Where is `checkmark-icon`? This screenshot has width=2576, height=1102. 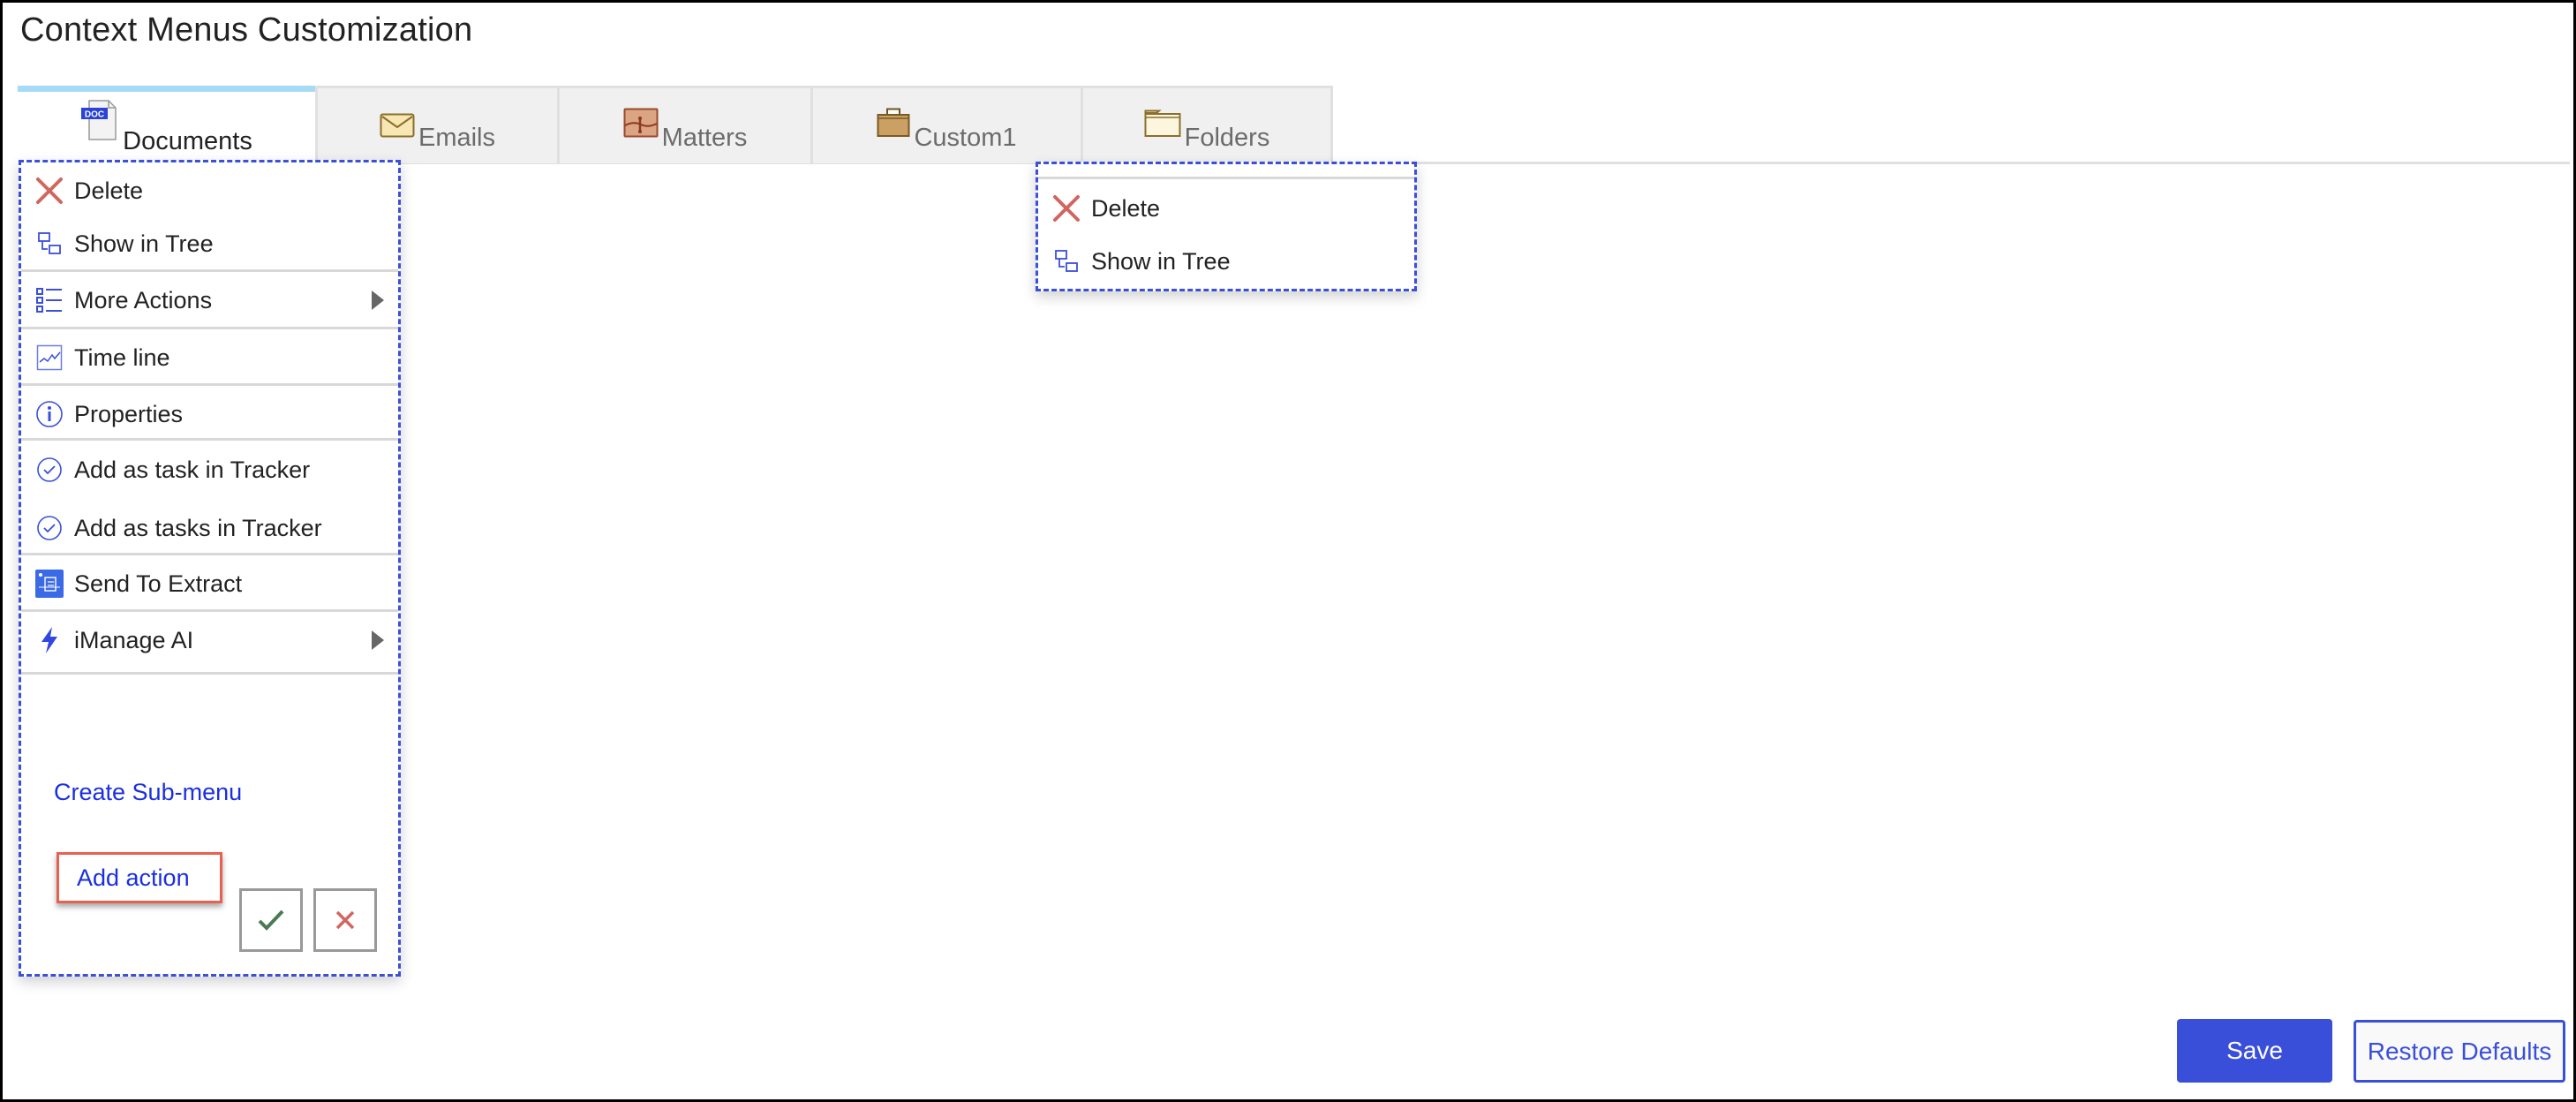
checkmark-icon is located at coordinates (271, 920).